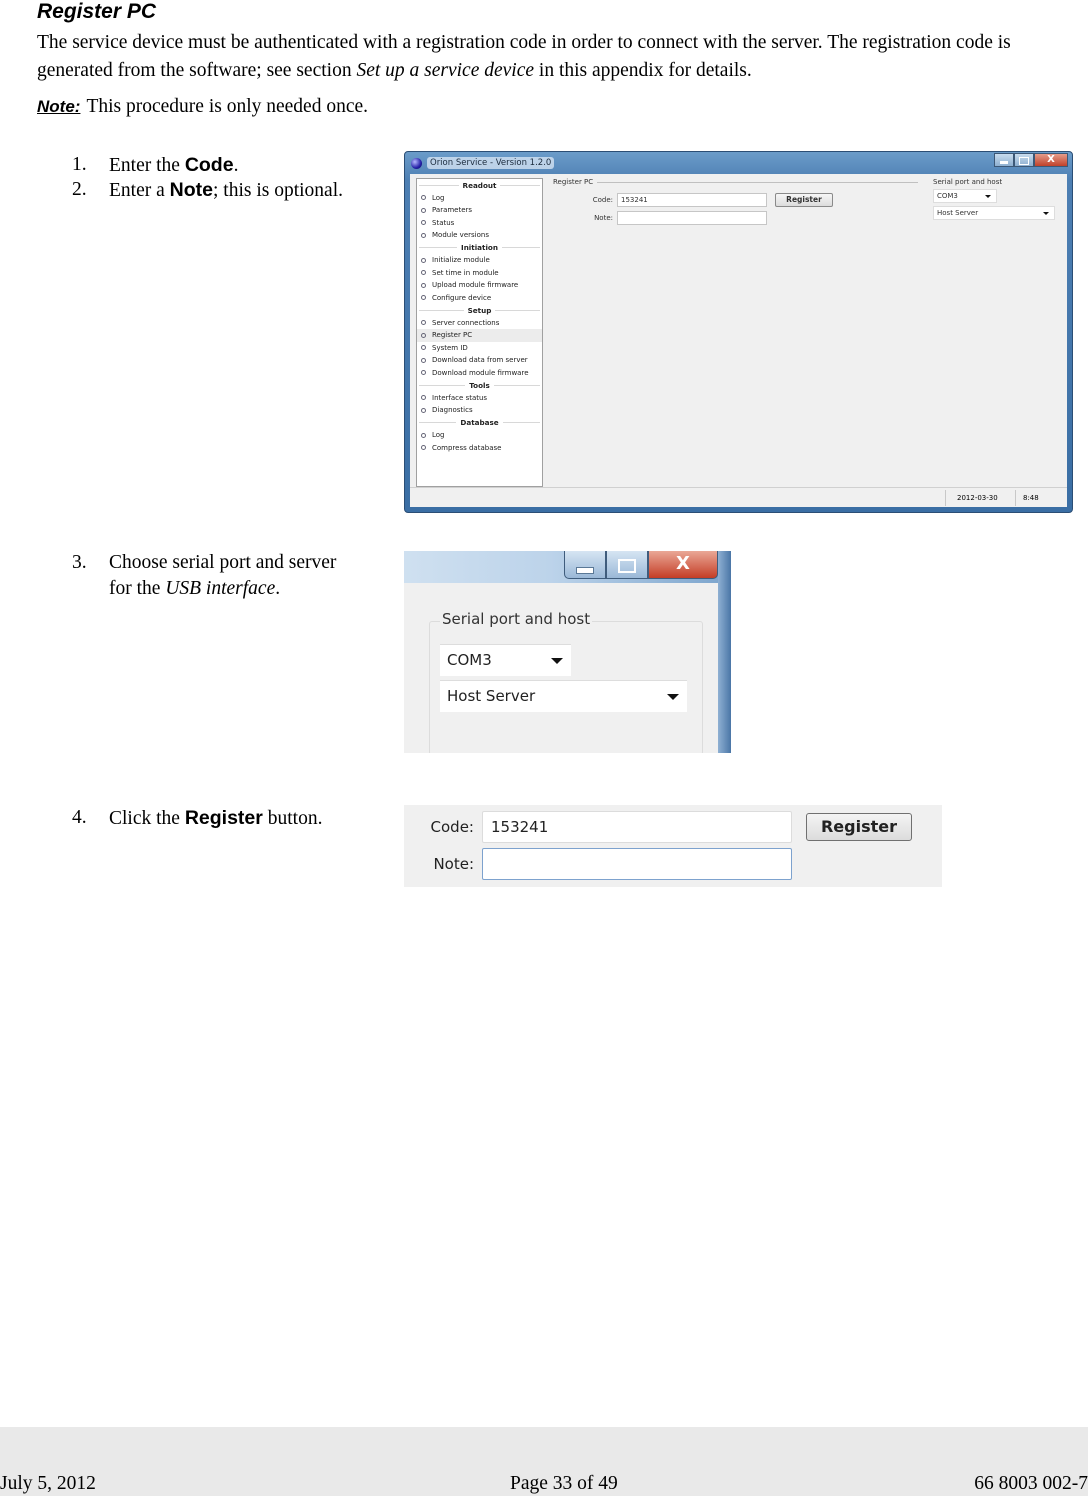 This screenshot has width=1088, height=1496. Describe the element at coordinates (699, 163) in the screenshot. I see `window-title-bar: Orion Service - Version 1.2.0` at that location.